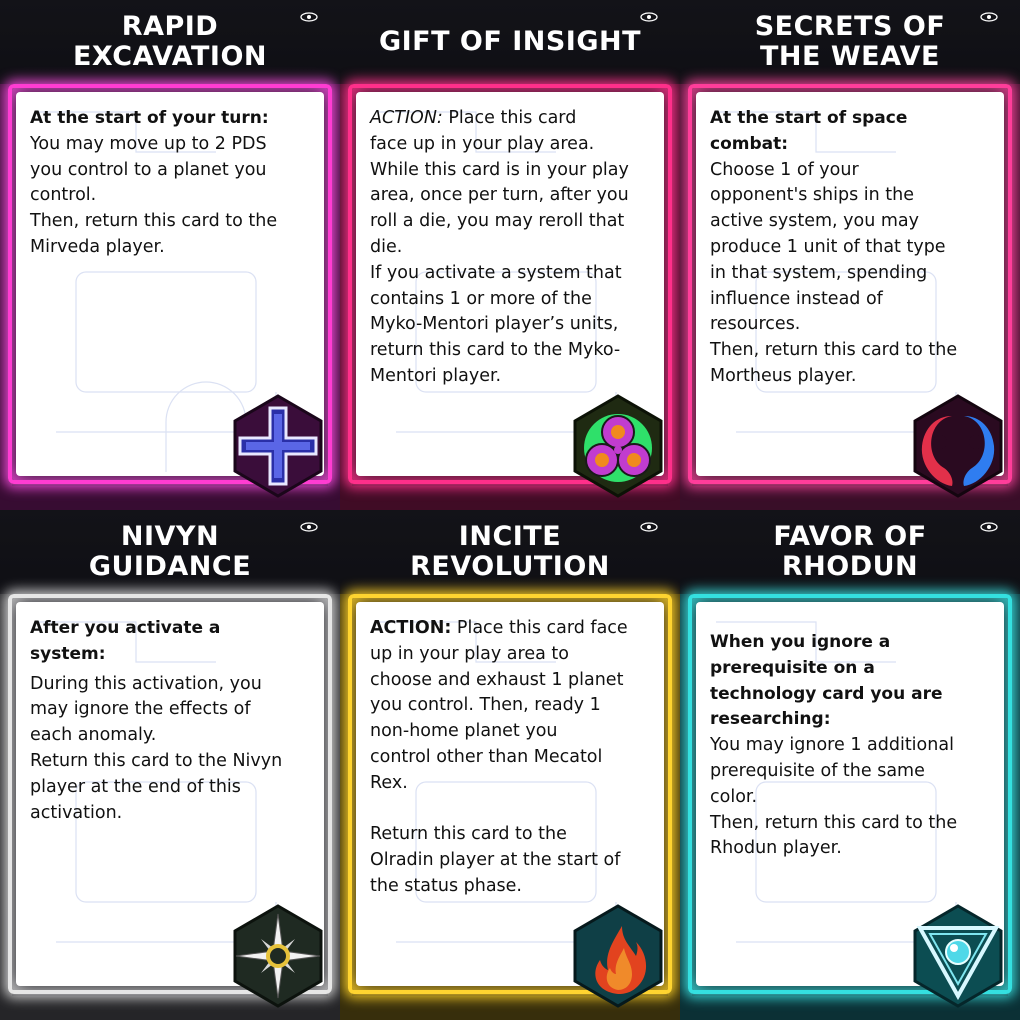  What do you see at coordinates (278, 956) in the screenshot?
I see `nivyn-star-icon` at bounding box center [278, 956].